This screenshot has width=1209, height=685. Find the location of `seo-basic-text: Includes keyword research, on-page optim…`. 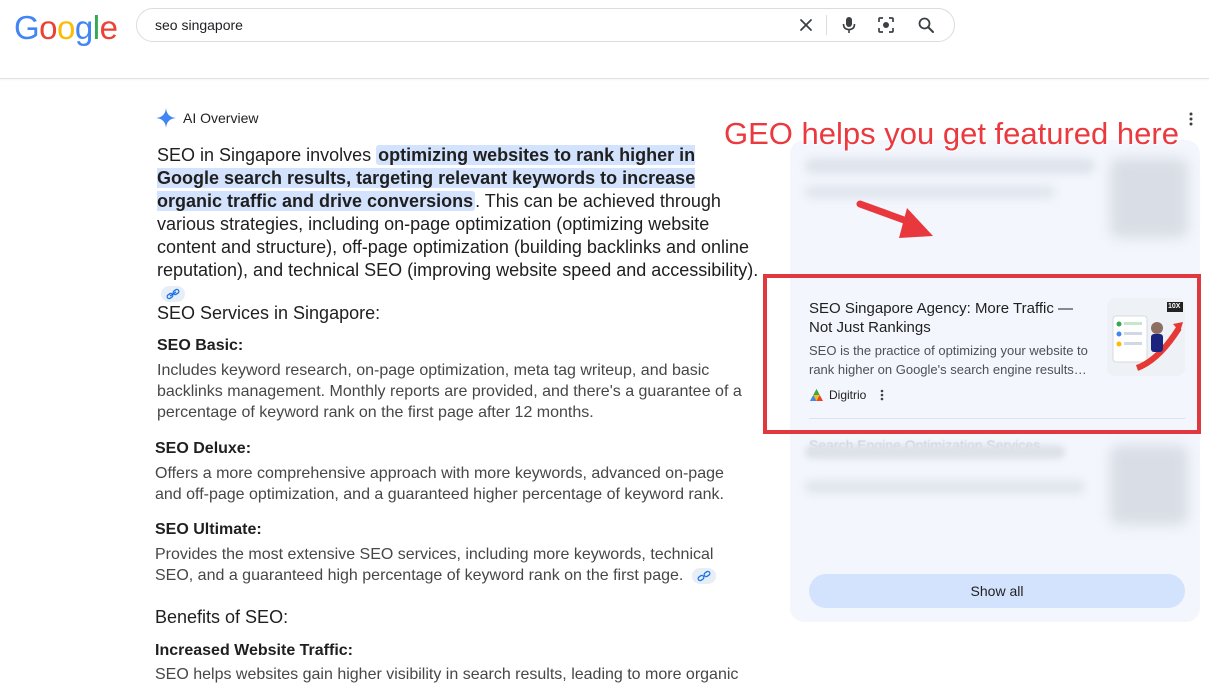

seo-basic-text: Includes keyword research, on-page optim… is located at coordinates (449, 391).